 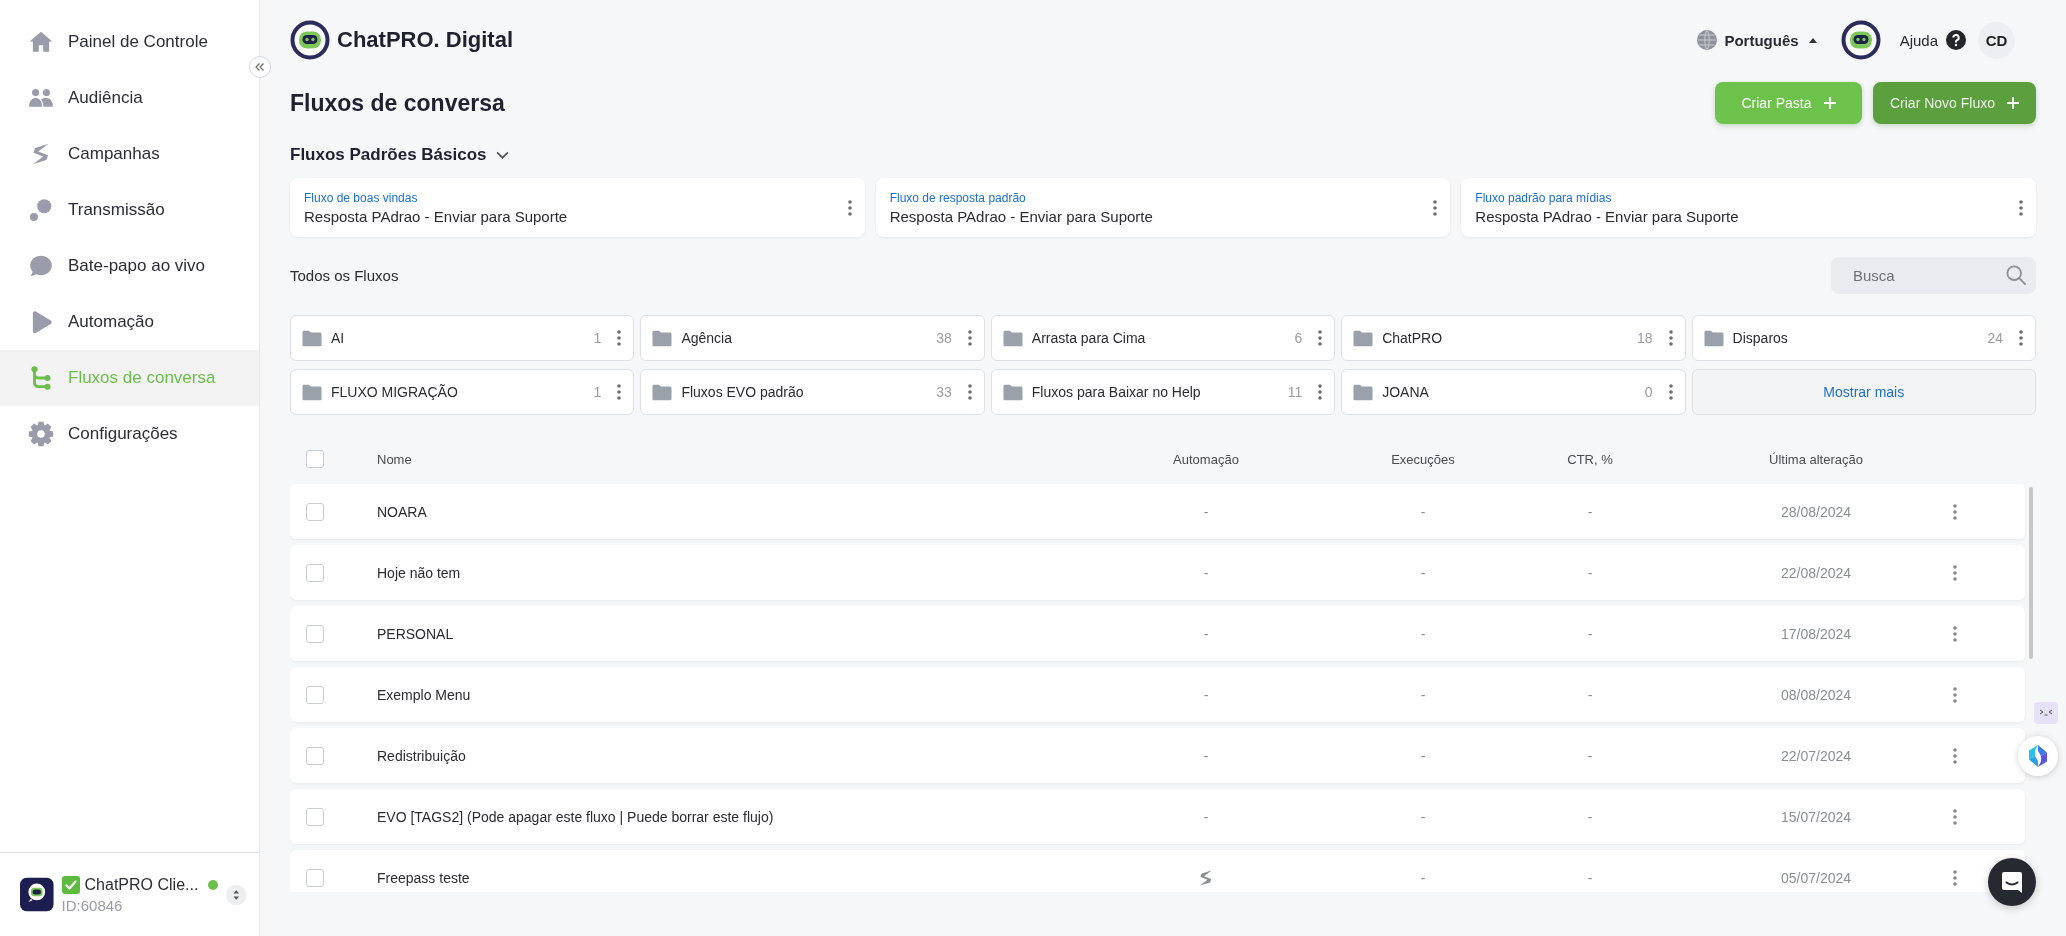 What do you see at coordinates (1933, 275) in the screenshot?
I see `search-field: Busca` at bounding box center [1933, 275].